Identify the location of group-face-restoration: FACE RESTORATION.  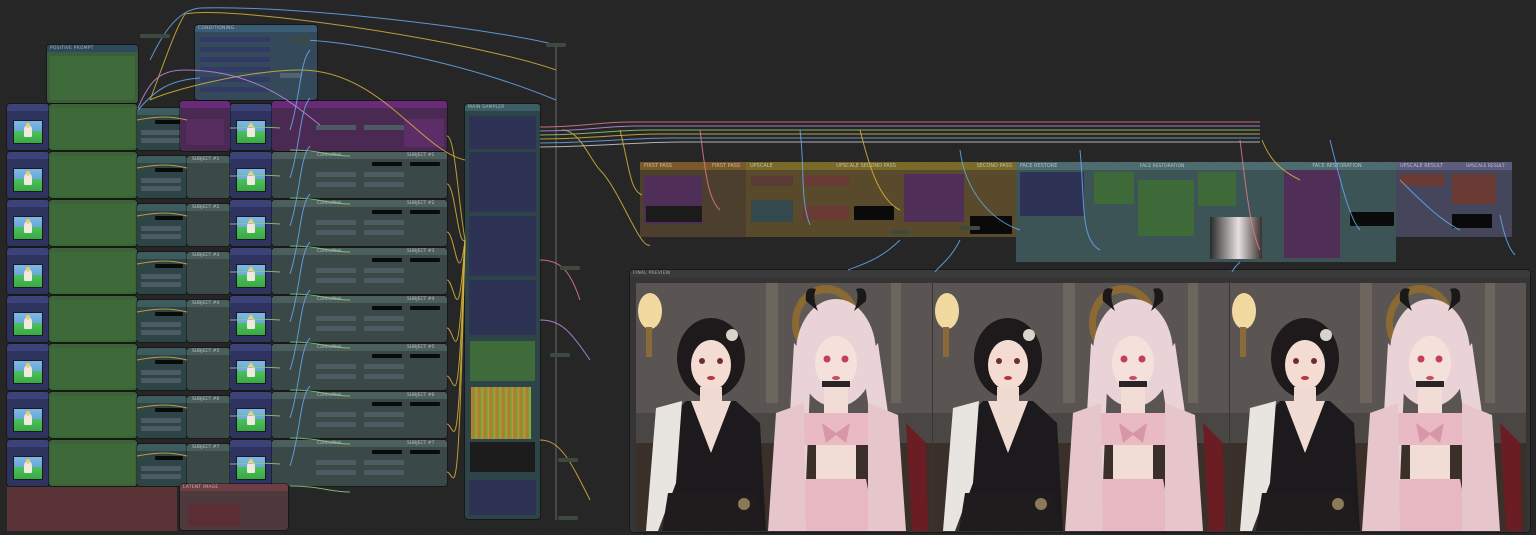
(1337, 212).